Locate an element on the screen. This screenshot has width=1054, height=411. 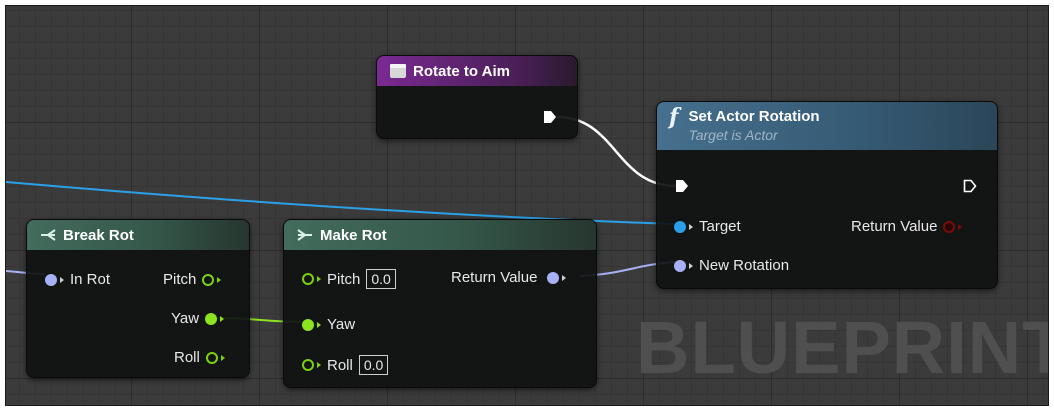
rotate-to-aim-exec-out-row is located at coordinates (550, 117).